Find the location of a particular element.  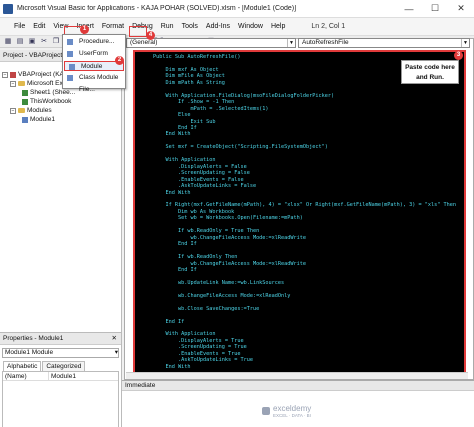

save-icon: ▣ is located at coordinates (32, 41).